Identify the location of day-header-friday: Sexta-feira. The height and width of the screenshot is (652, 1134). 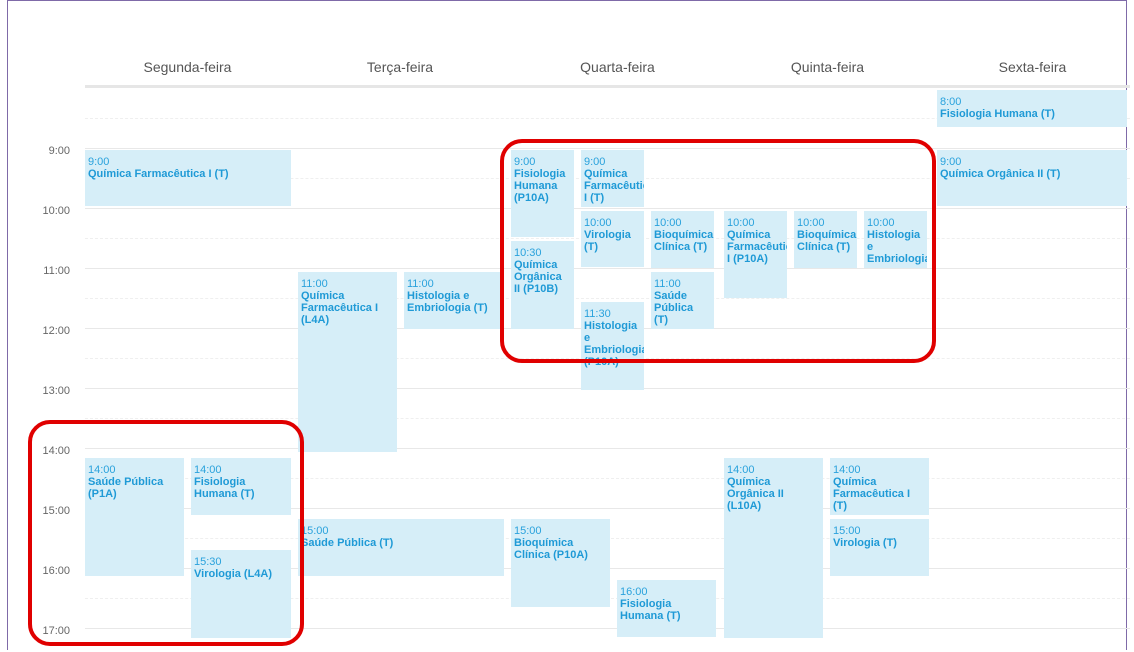
(1032, 67).